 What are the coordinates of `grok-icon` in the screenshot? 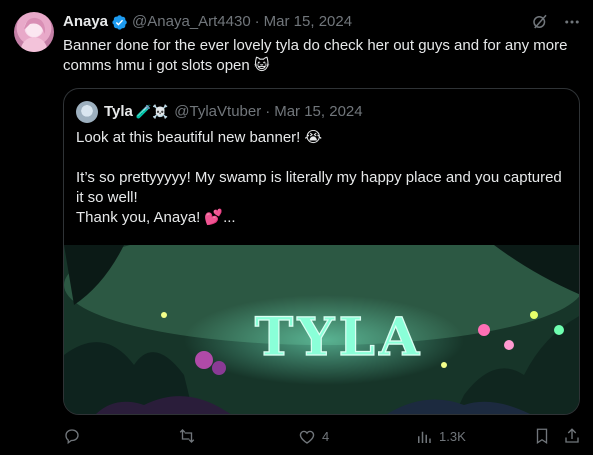 It's located at (540, 22).